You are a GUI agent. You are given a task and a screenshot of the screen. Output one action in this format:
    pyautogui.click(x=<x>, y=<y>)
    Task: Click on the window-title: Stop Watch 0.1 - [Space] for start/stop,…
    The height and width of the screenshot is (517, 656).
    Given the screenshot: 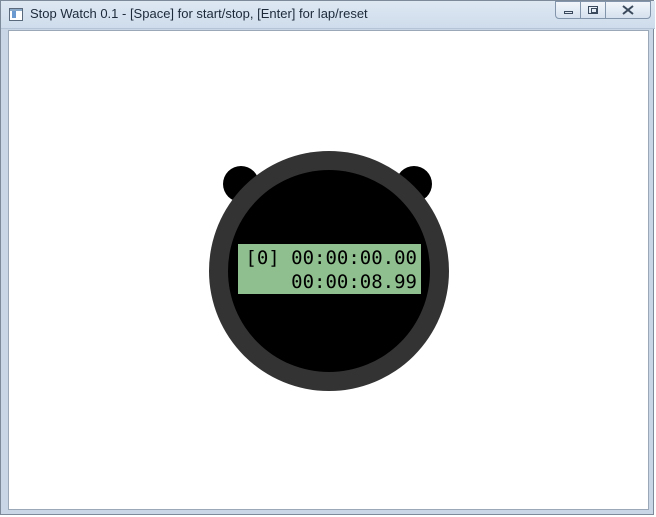 What is the action you would take?
    pyautogui.click(x=199, y=13)
    